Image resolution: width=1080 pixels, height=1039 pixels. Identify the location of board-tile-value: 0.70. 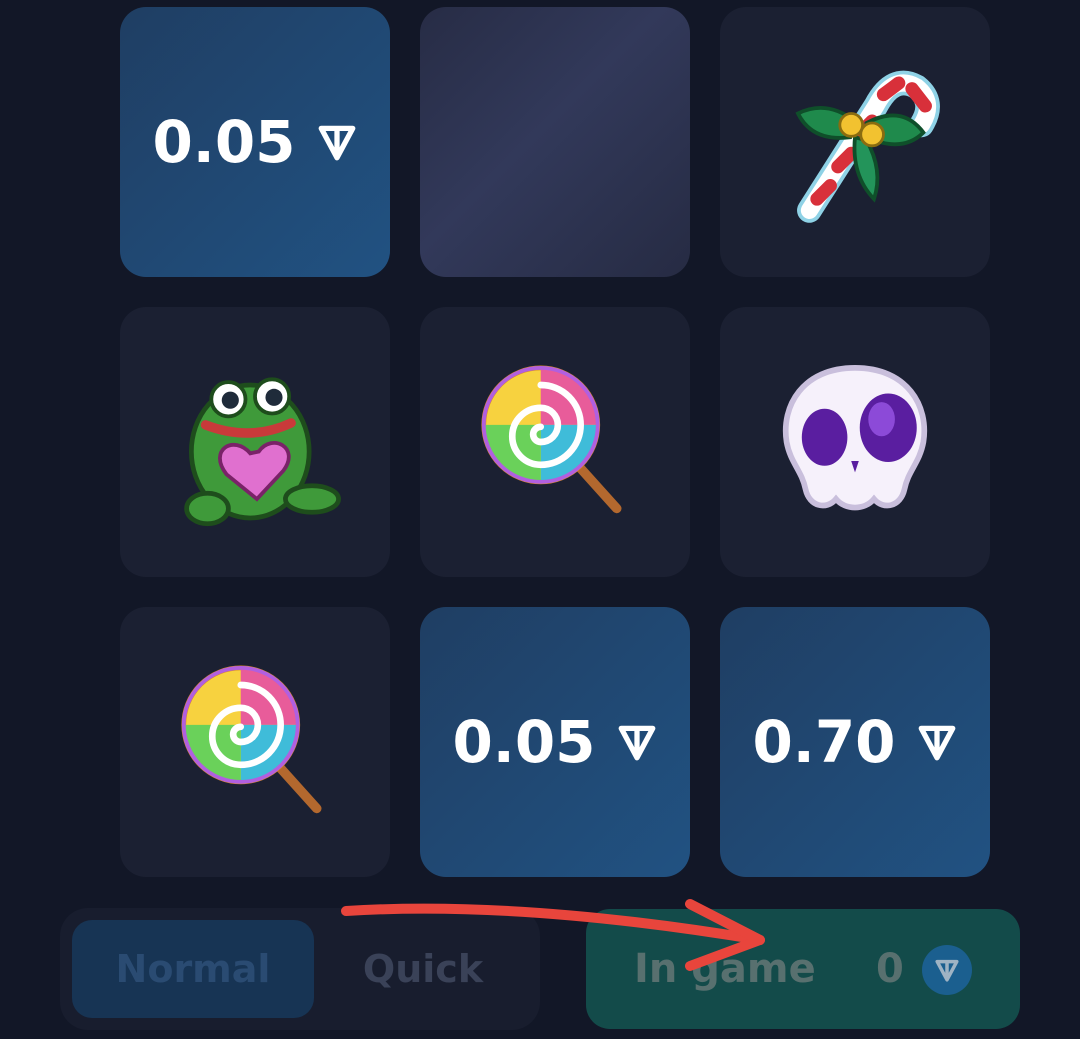
(855, 742).